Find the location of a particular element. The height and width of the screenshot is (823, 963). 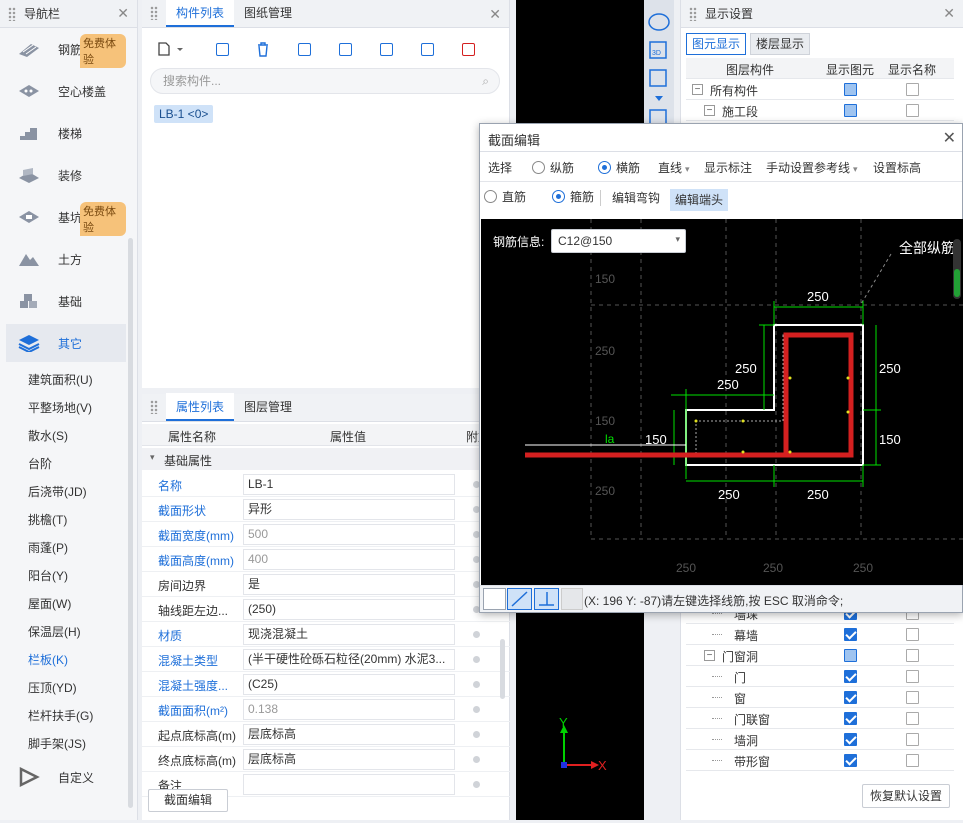

nav-item-hollow-floor: 空心楼盖 is located at coordinates (66, 91).